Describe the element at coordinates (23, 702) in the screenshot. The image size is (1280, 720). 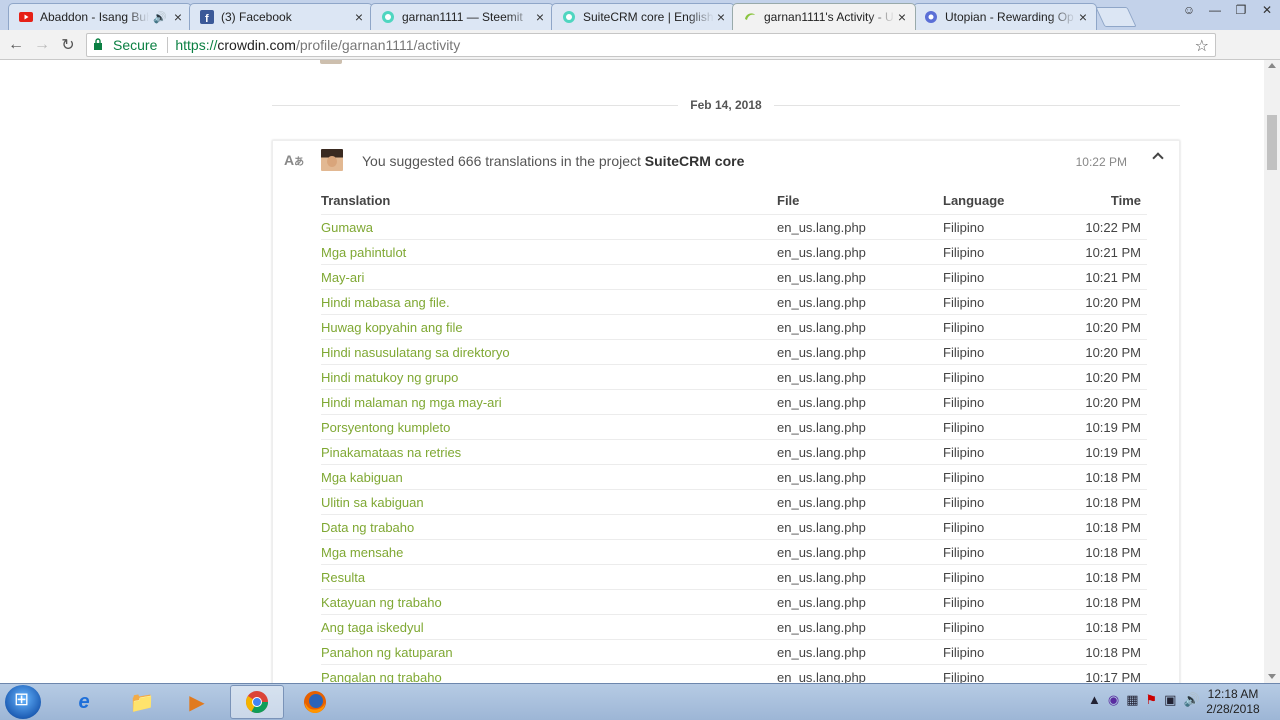
I see `start-button` at that location.